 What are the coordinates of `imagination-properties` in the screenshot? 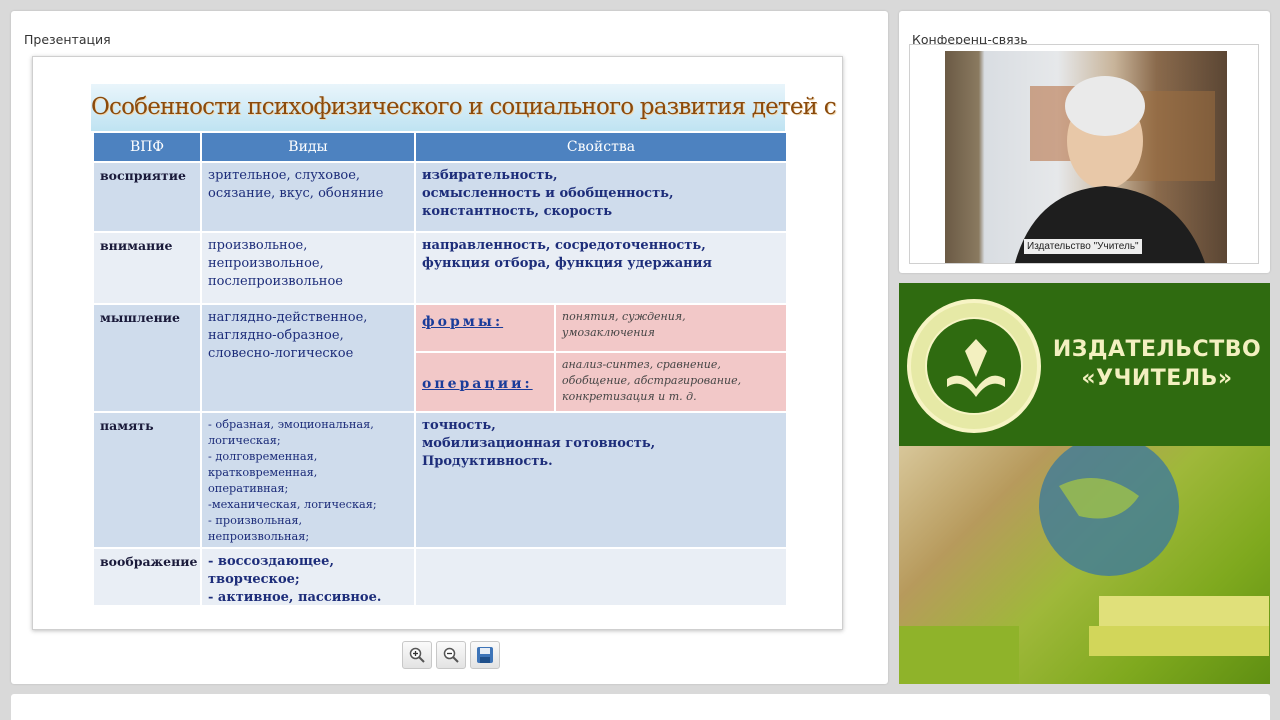 It's located at (601, 577).